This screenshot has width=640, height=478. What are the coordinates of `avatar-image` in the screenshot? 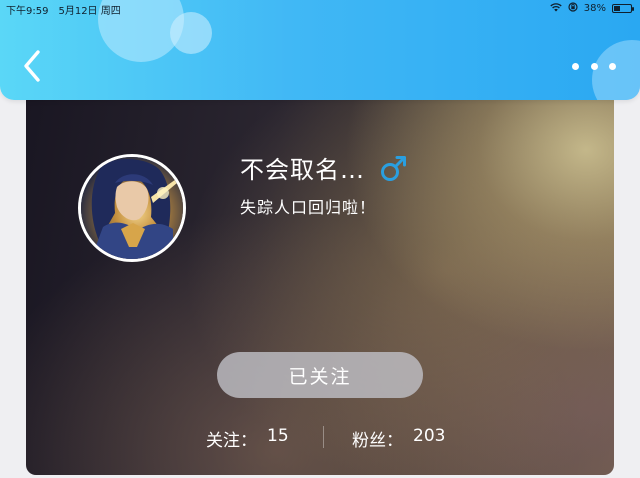 It's located at (132, 208).